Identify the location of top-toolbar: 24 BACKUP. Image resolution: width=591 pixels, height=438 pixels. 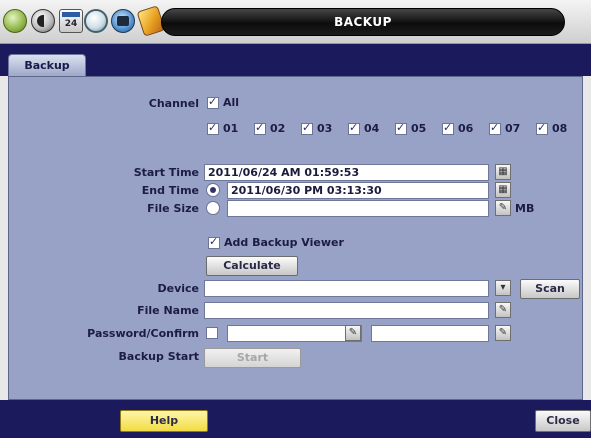
(295, 22).